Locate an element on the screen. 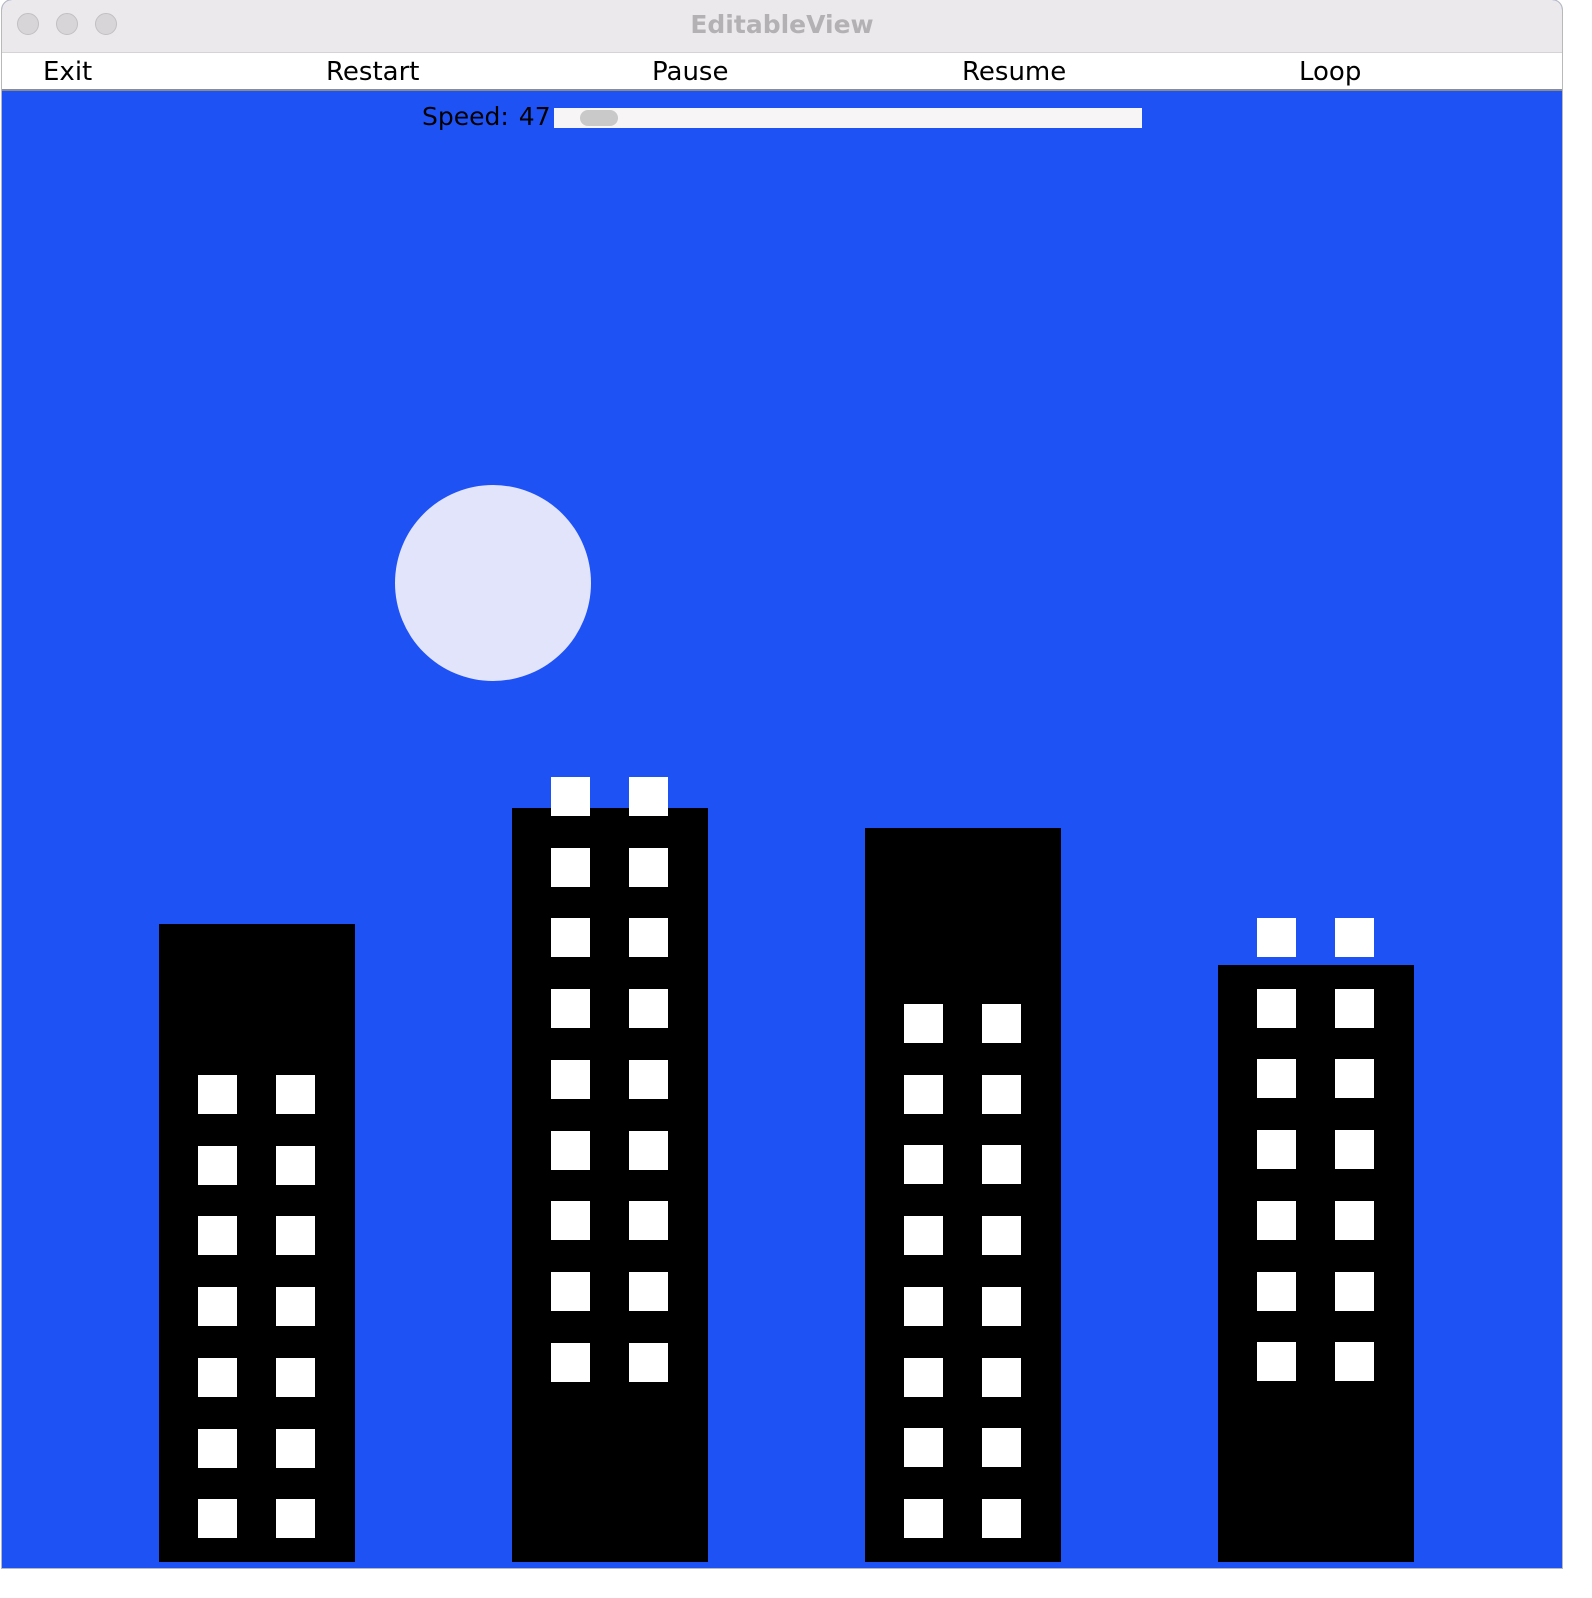 The image size is (1592, 1598). speed-slider-thumb is located at coordinates (599, 118).